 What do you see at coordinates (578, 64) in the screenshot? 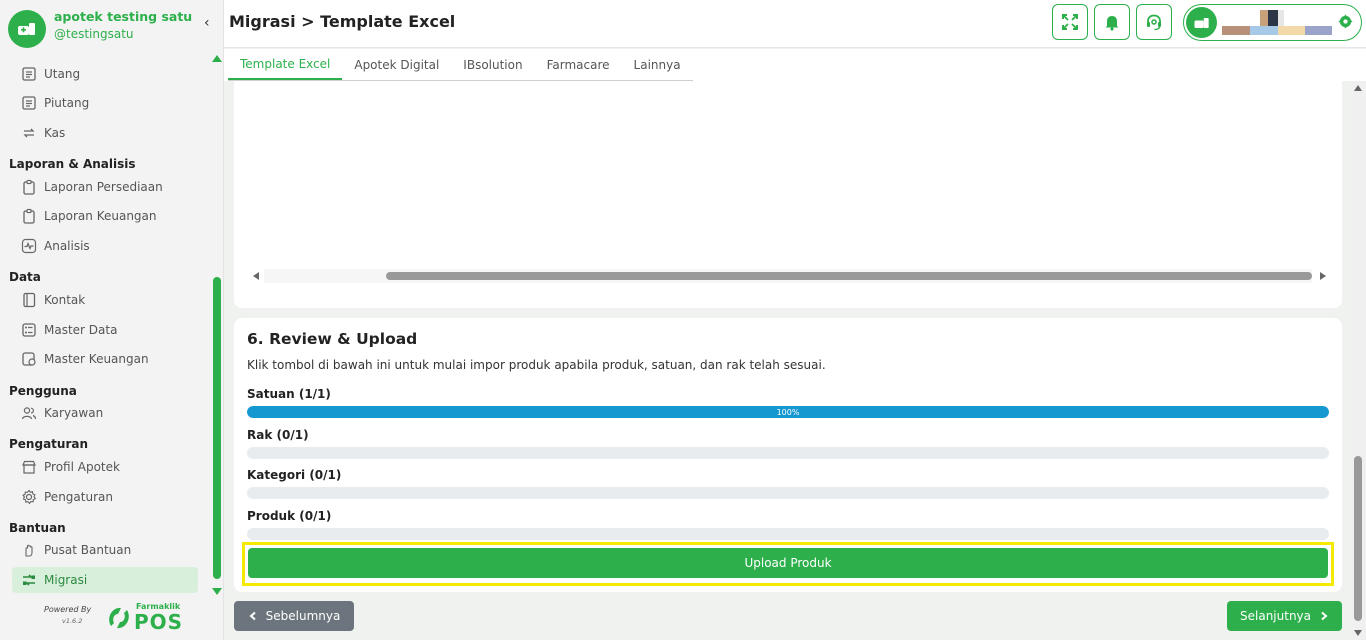
I see `tab-farmacare: Farmacare` at bounding box center [578, 64].